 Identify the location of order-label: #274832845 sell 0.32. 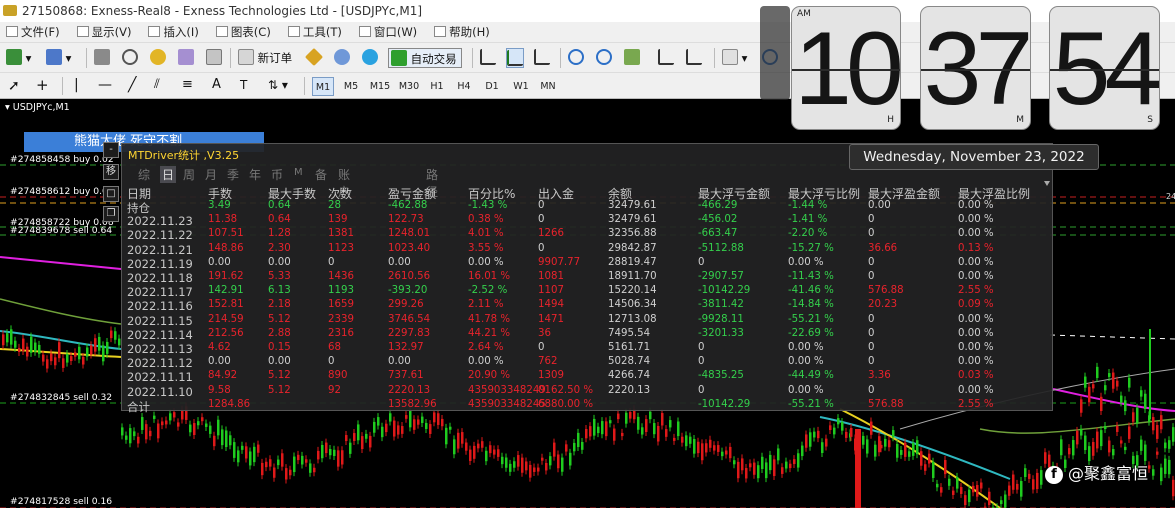
(61, 397).